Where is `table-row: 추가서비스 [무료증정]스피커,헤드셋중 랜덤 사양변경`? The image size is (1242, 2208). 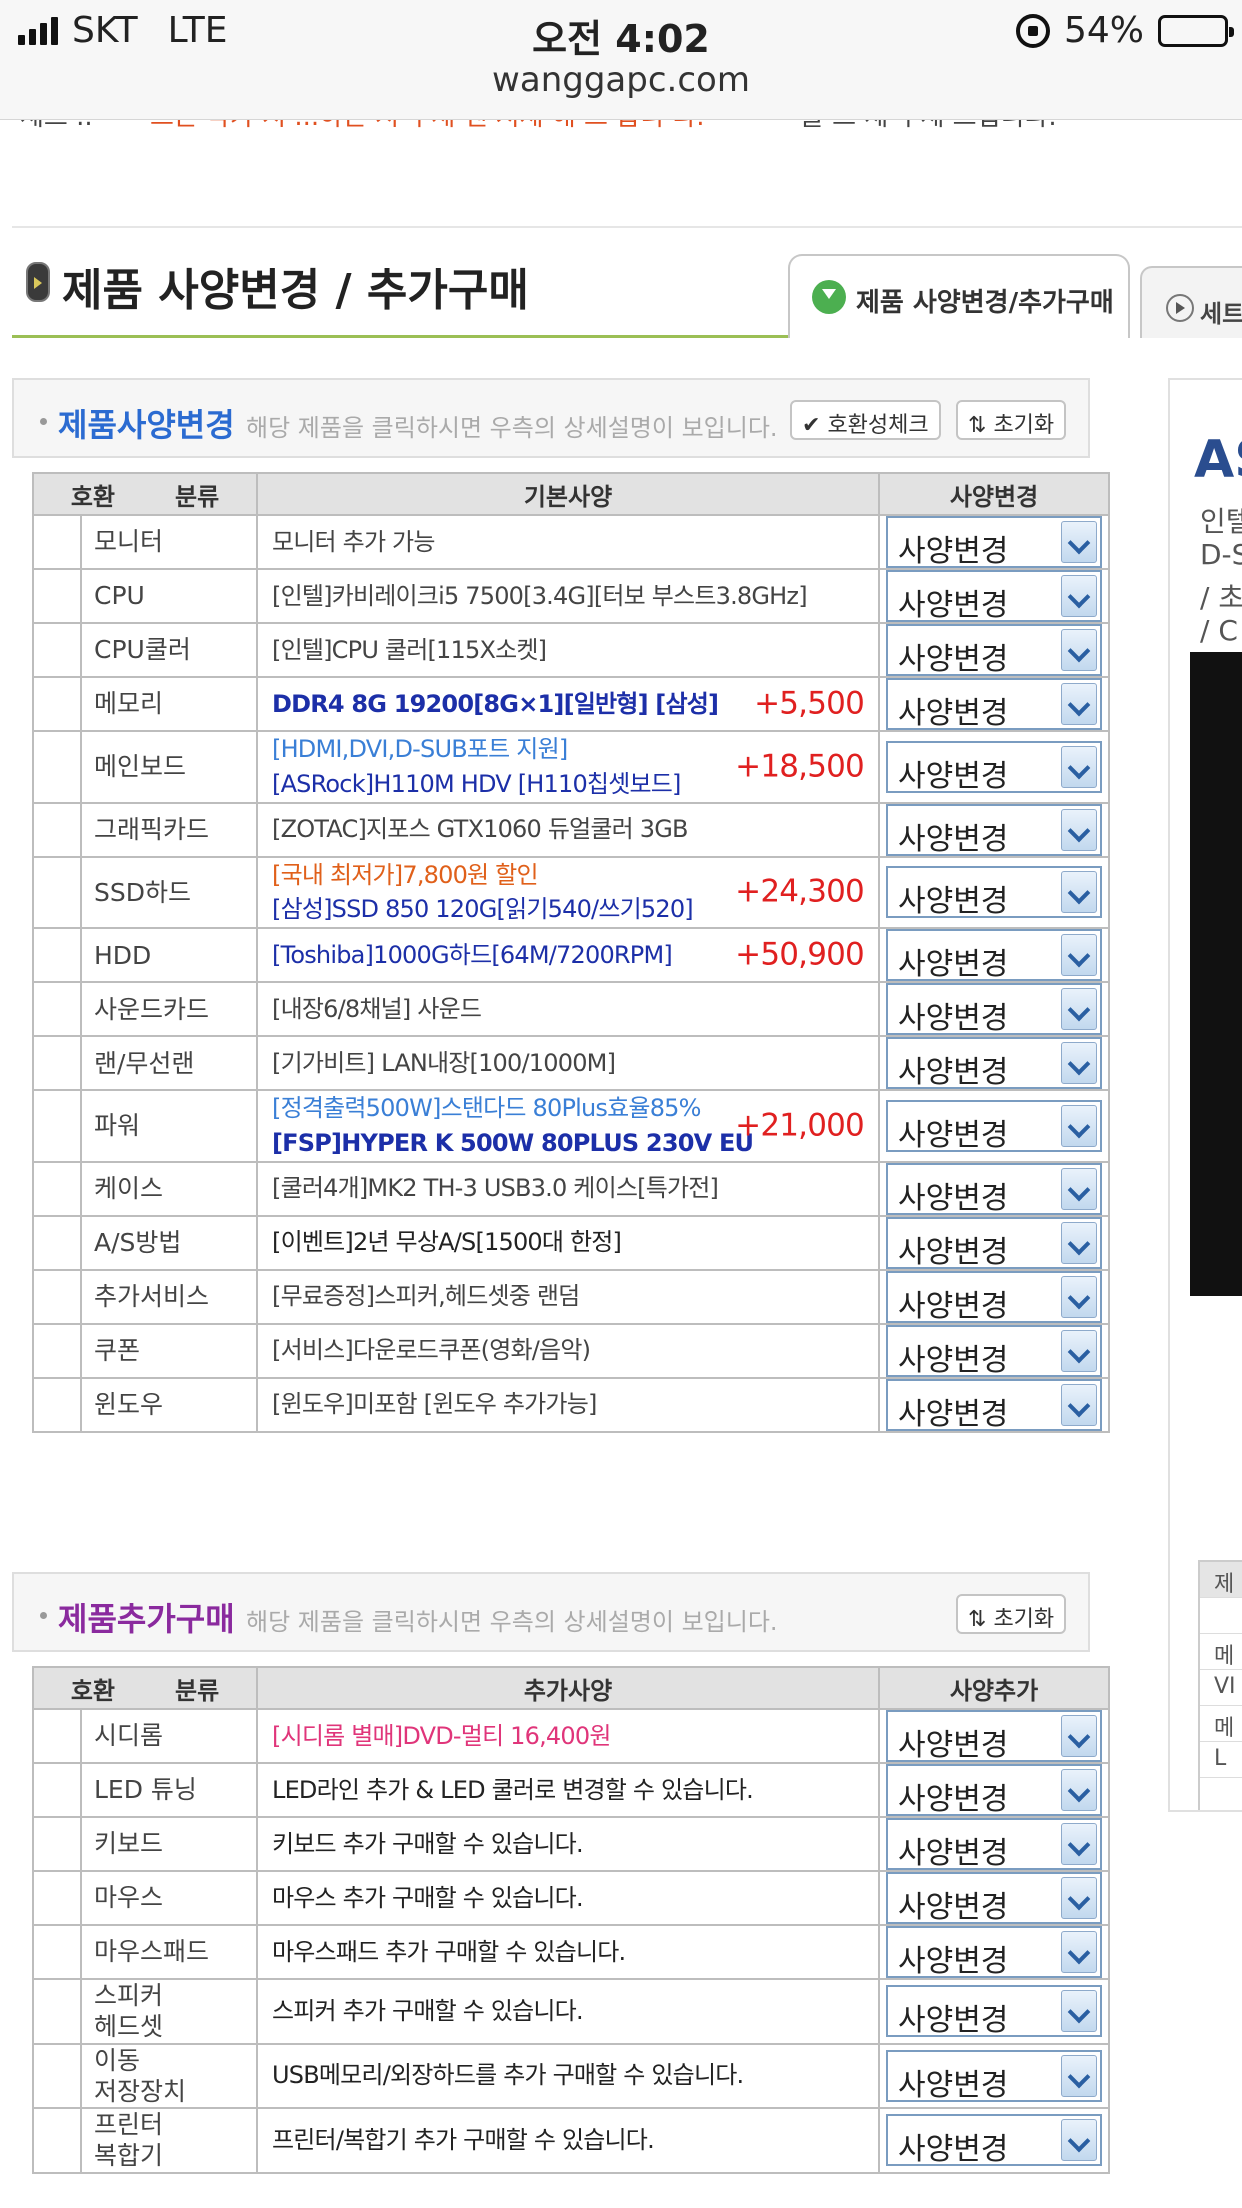
table-row: 추가서비스 [무료증정]스피커,헤드셋중 랜덤 사양변경 is located at coordinates (571, 1296).